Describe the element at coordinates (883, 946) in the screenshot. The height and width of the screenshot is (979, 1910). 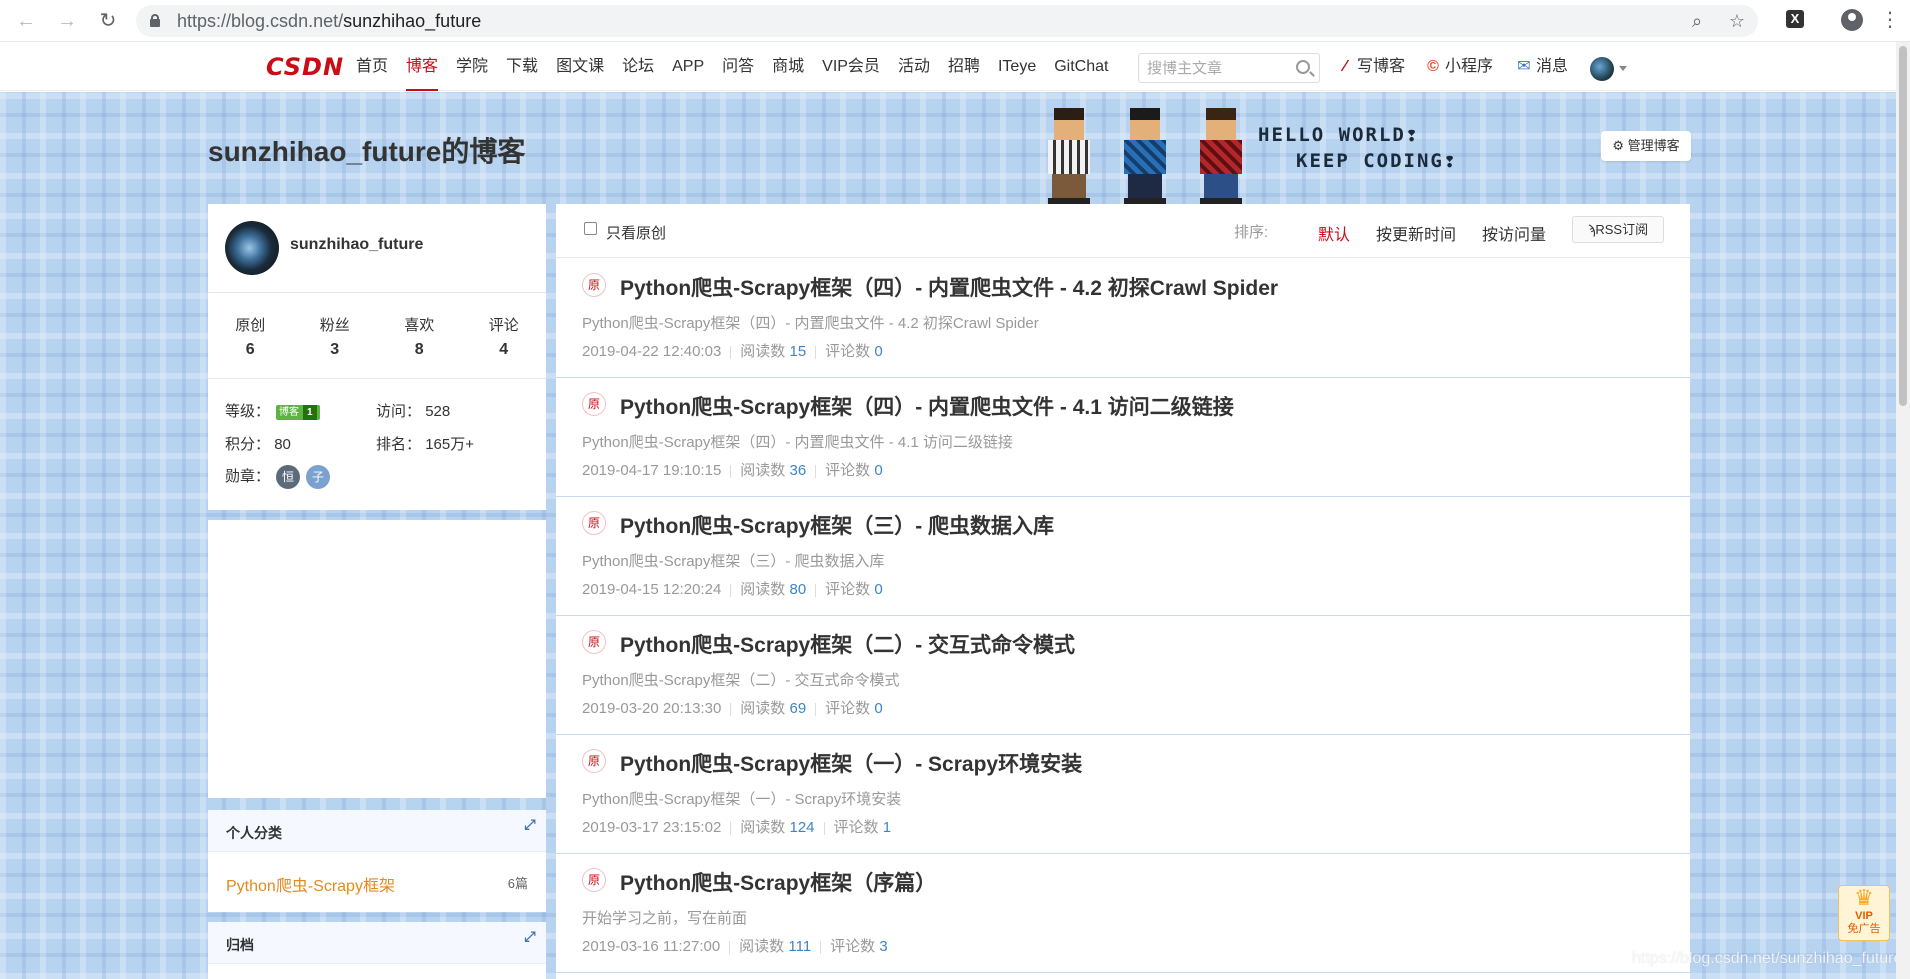
I see `comment-count: 3` at that location.